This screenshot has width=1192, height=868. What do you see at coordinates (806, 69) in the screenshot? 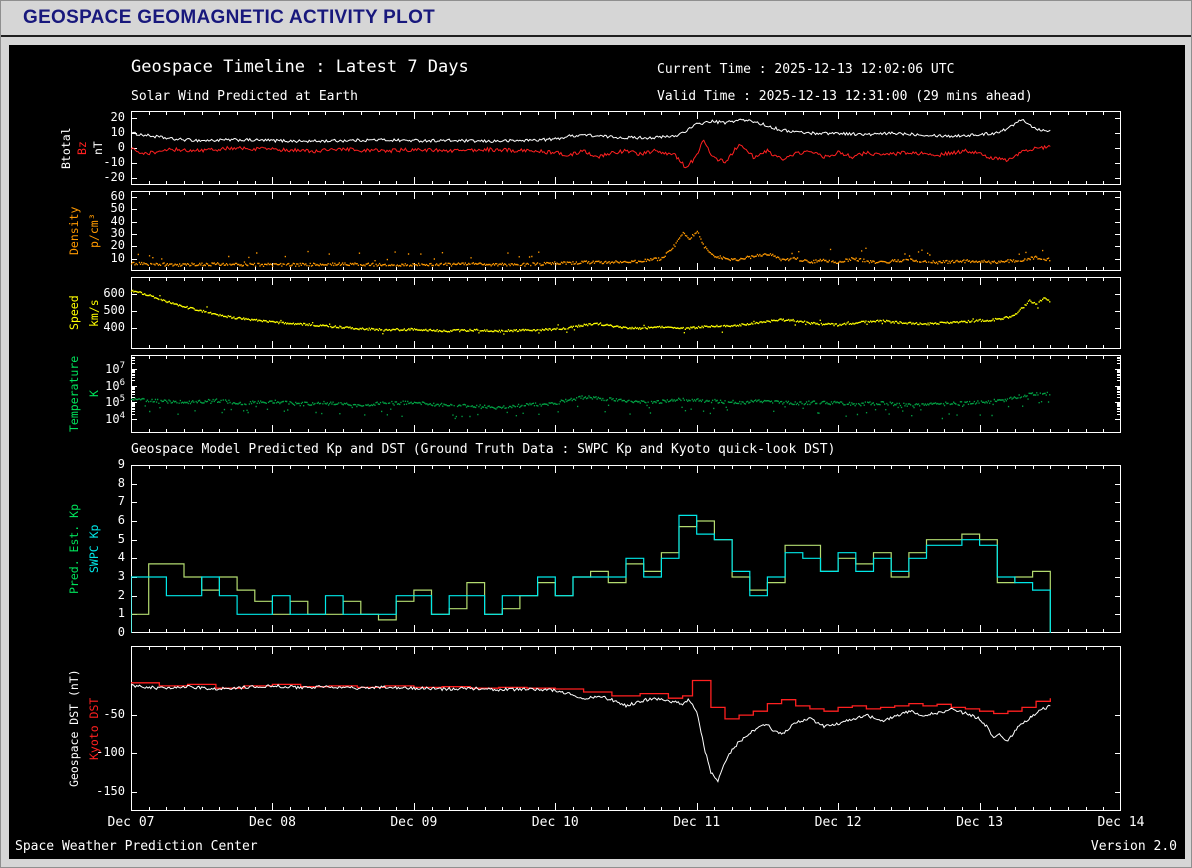
I see `current-time: Current Time : 2025-12-13 12:02:06 UTC` at bounding box center [806, 69].